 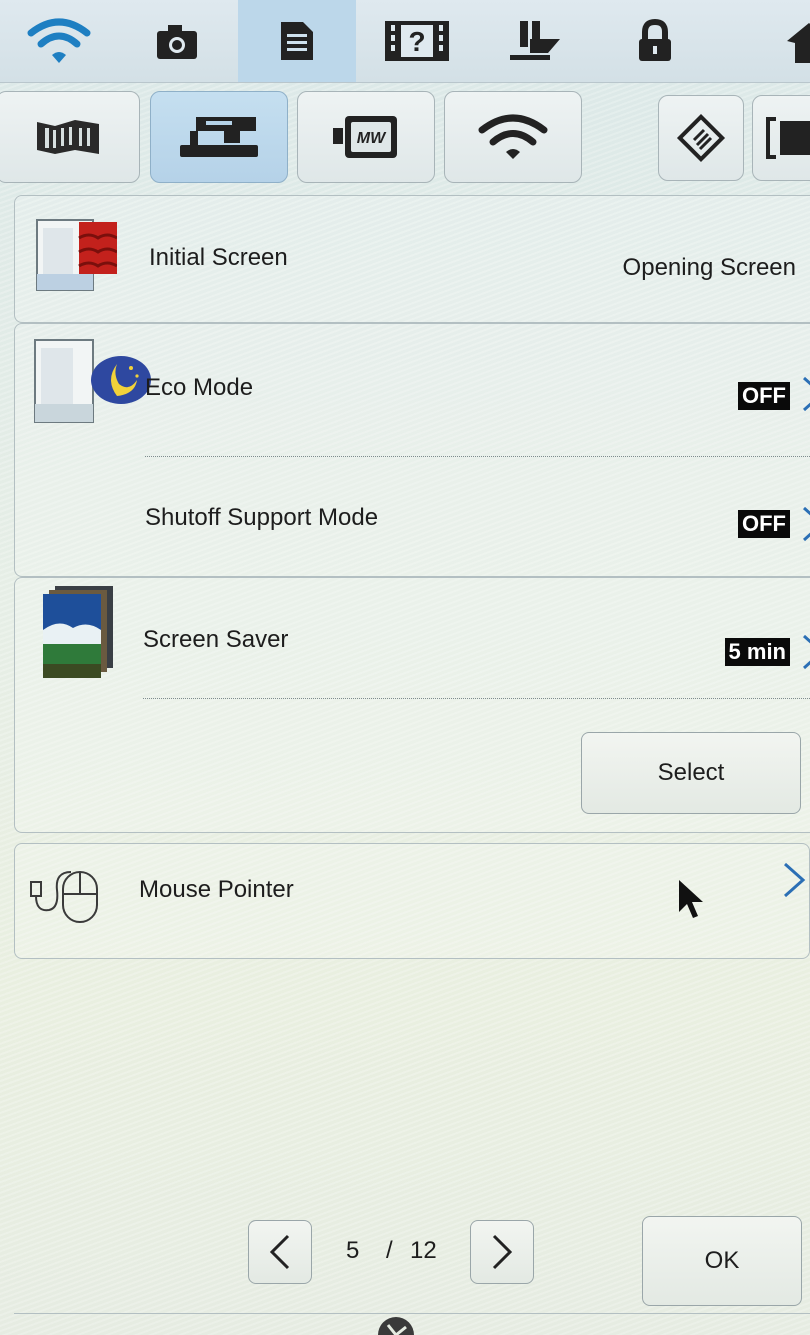 I want to click on top-toolbar: ?, so click(x=405, y=41).